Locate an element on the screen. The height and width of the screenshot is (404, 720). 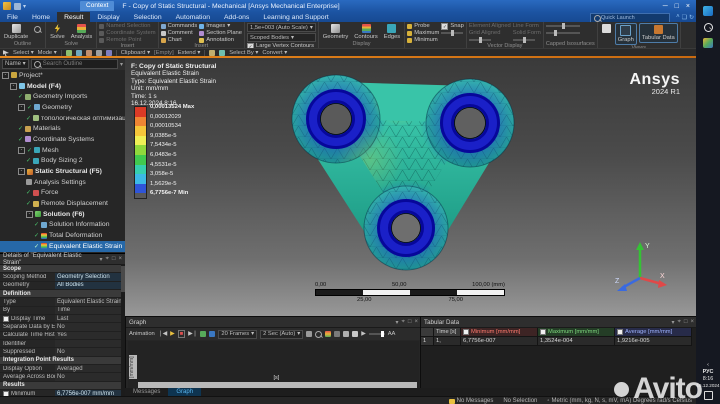
scoped-bodies-dropdown: Scoped Bodies ▾ is located at coordinates (281, 37).